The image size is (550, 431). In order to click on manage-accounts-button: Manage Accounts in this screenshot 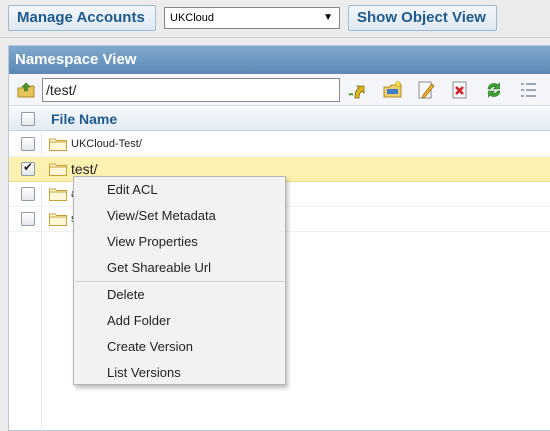, I will do `click(82, 18)`.